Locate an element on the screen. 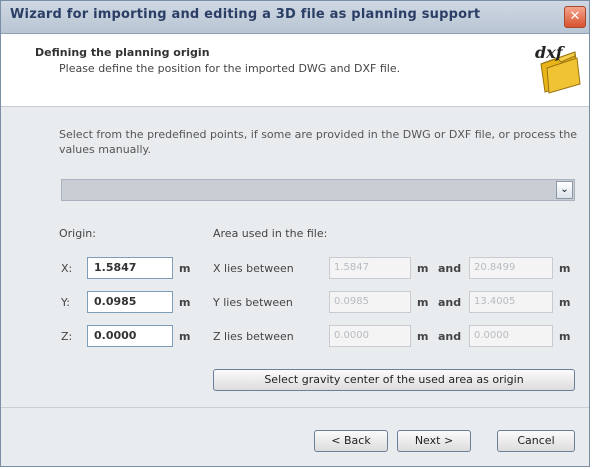 This screenshot has height=469, width=592. area-label: Area used in the file: is located at coordinates (270, 233).